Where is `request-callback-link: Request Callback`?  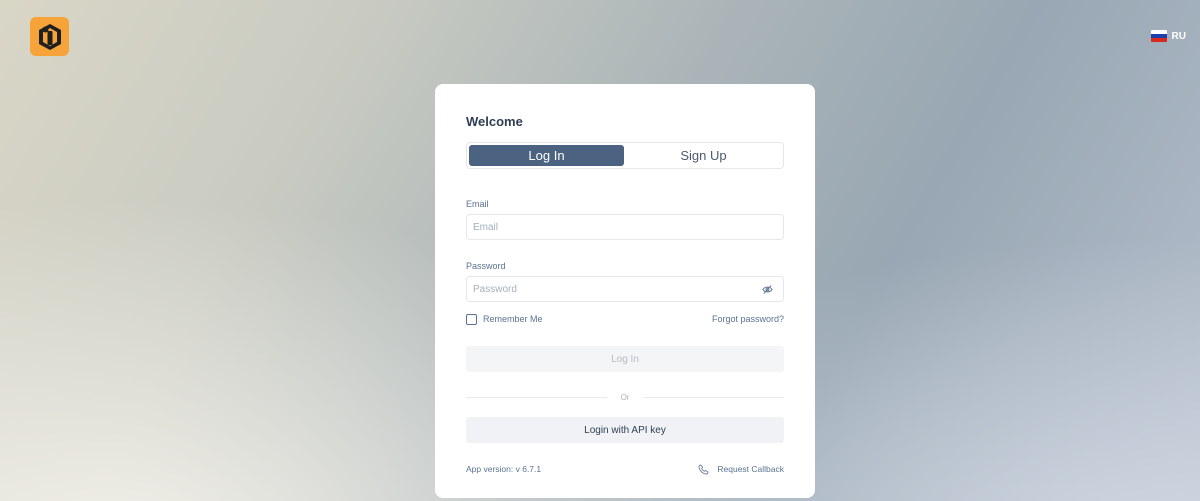 request-callback-link: Request Callback is located at coordinates (741, 469).